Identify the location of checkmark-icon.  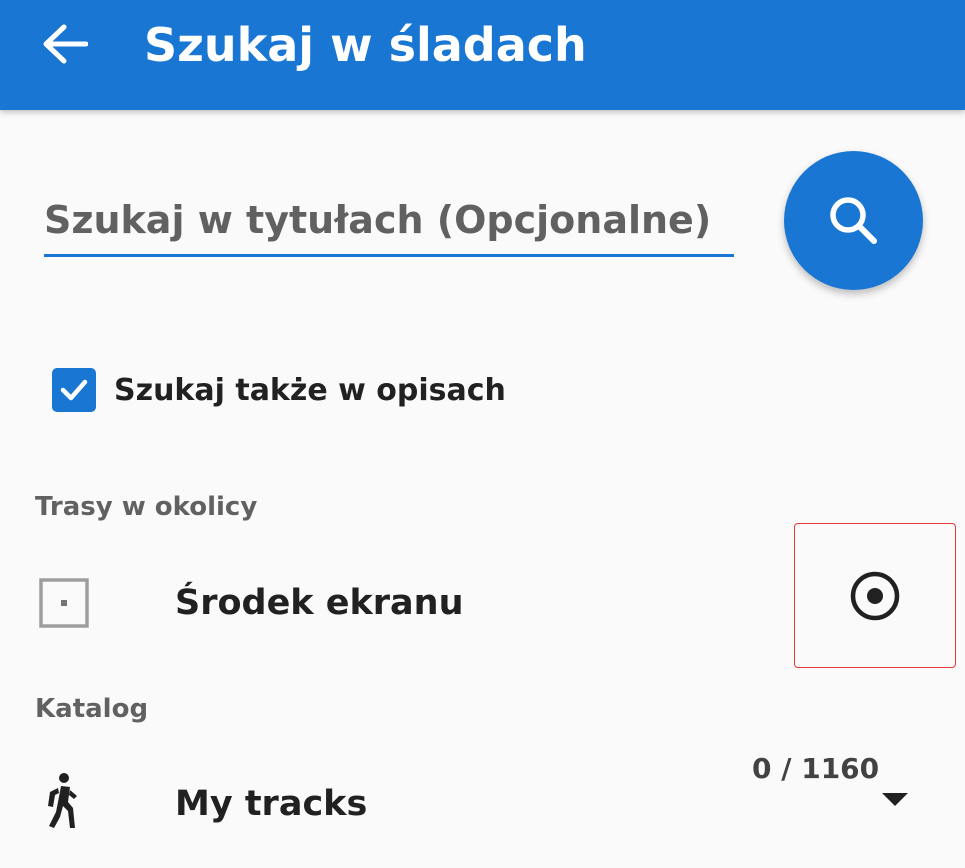
(74, 390).